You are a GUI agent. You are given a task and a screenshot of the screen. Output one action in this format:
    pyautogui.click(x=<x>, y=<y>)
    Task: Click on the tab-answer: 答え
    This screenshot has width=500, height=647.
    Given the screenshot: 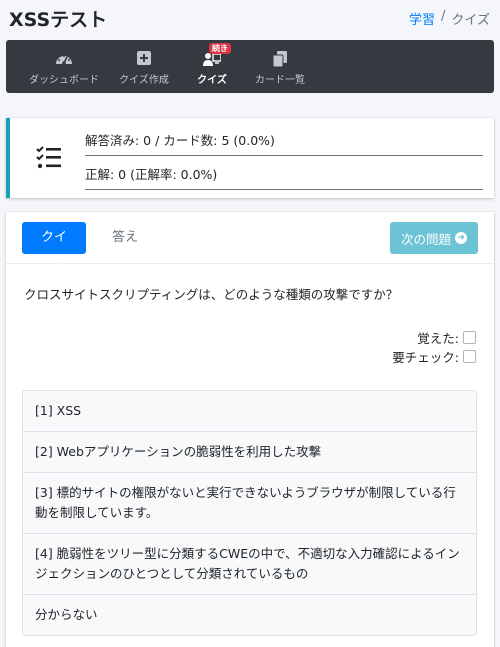 What is the action you would take?
    pyautogui.click(x=125, y=238)
    